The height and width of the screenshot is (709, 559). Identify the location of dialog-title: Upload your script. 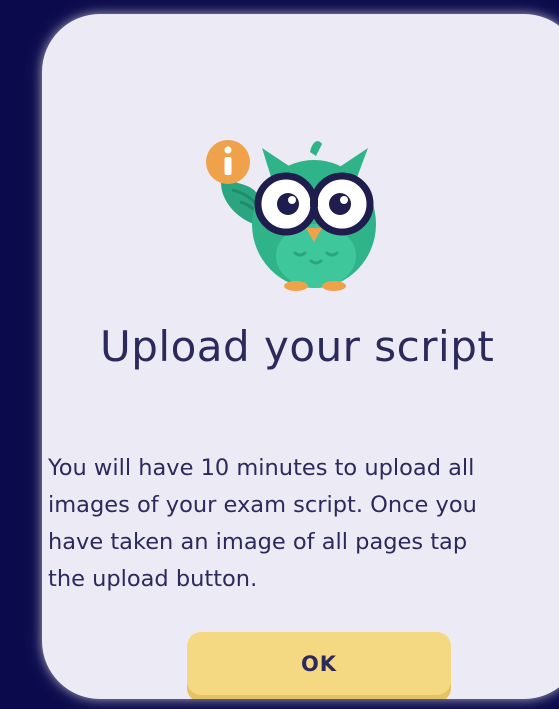
(297, 346).